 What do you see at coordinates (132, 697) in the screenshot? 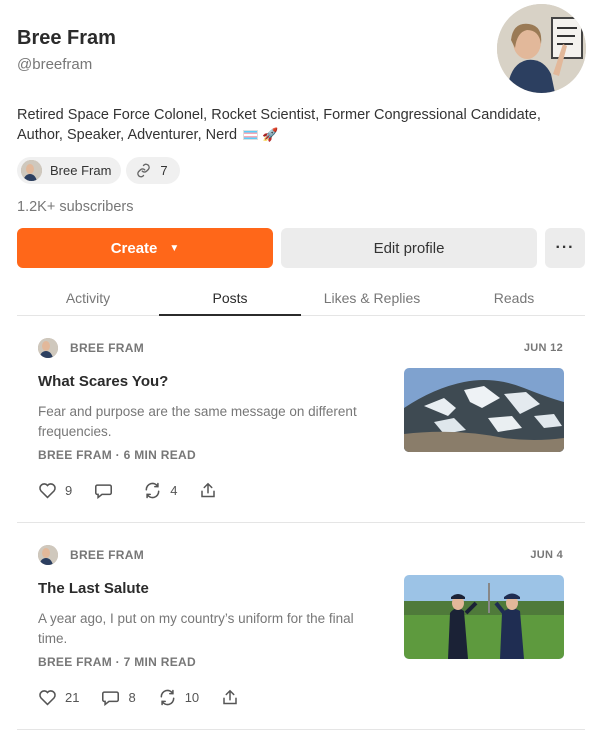
I see `comment-count: 8` at bounding box center [132, 697].